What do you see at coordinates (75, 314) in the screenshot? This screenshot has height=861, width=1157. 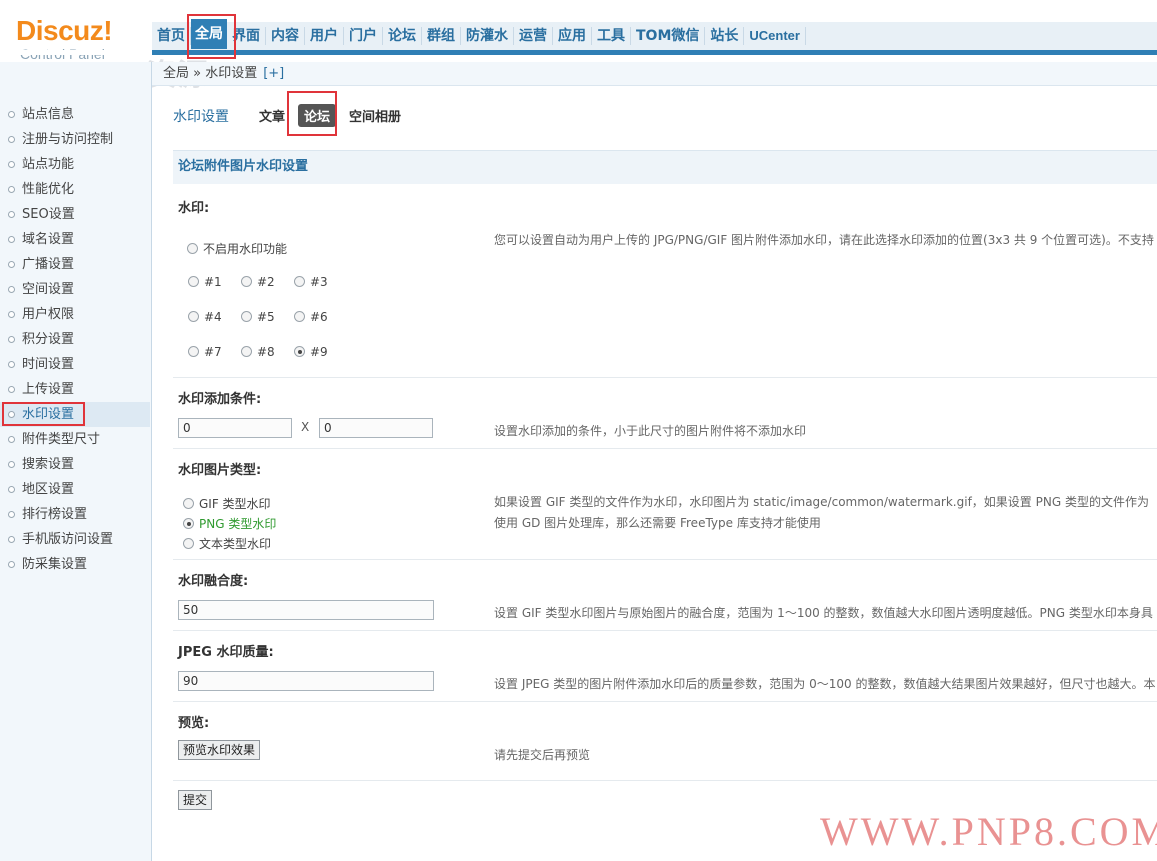 I see `sidebar-item-user-permissions: 用户权限` at bounding box center [75, 314].